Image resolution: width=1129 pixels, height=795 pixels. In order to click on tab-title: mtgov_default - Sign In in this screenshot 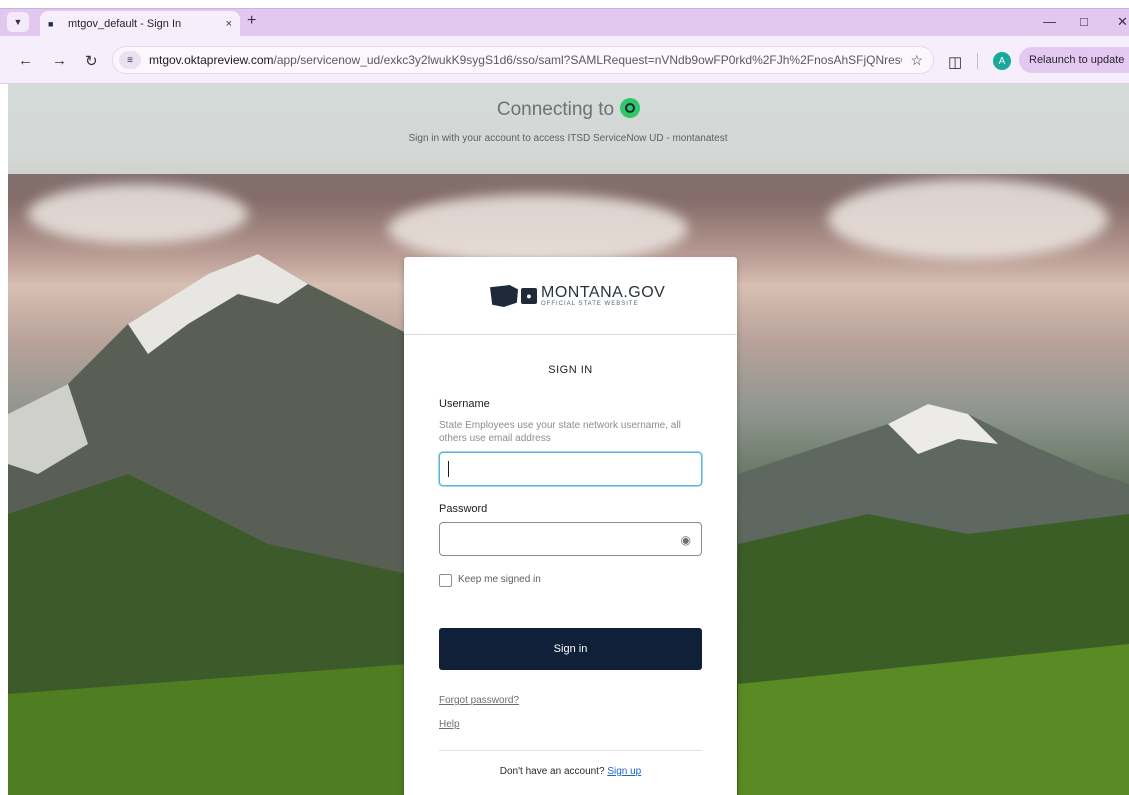, I will do `click(125, 23)`.